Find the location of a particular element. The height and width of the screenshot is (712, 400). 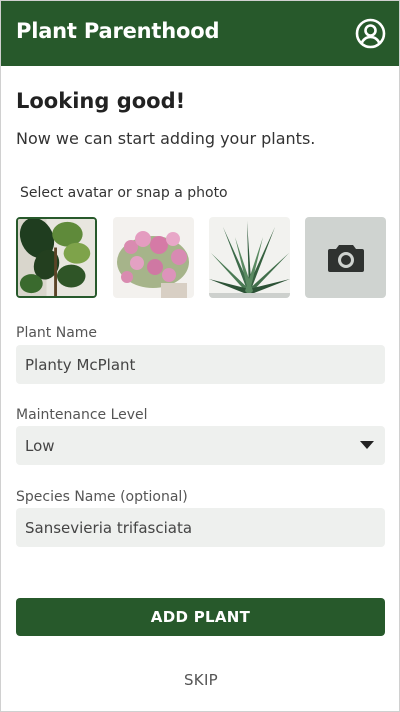

maintenance-level-label: Maintenance Level is located at coordinates (82, 415).